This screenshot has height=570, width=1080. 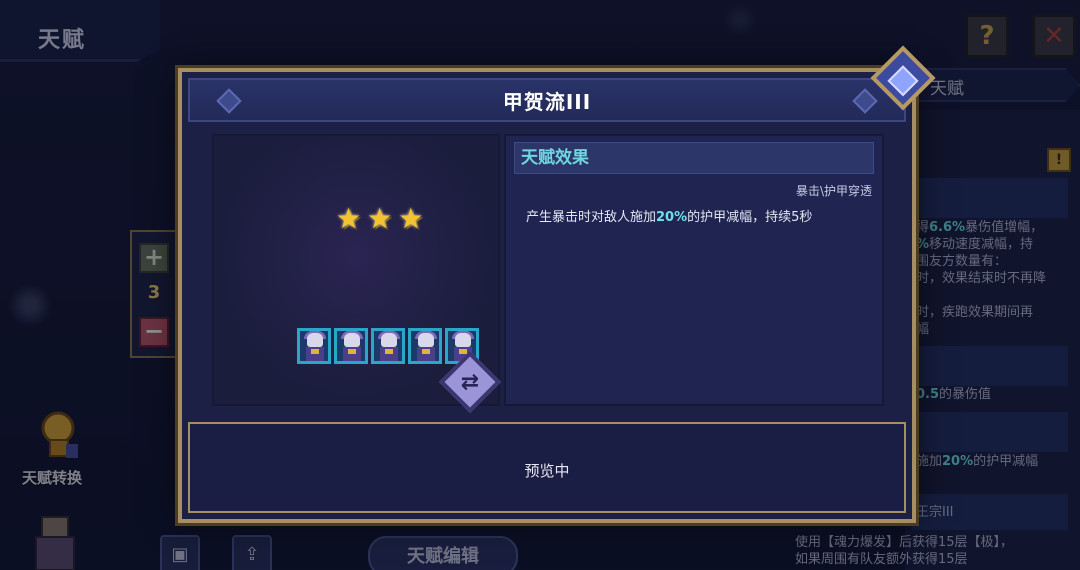 I want to click on preview-status-bar: 预览中, so click(x=547, y=467).